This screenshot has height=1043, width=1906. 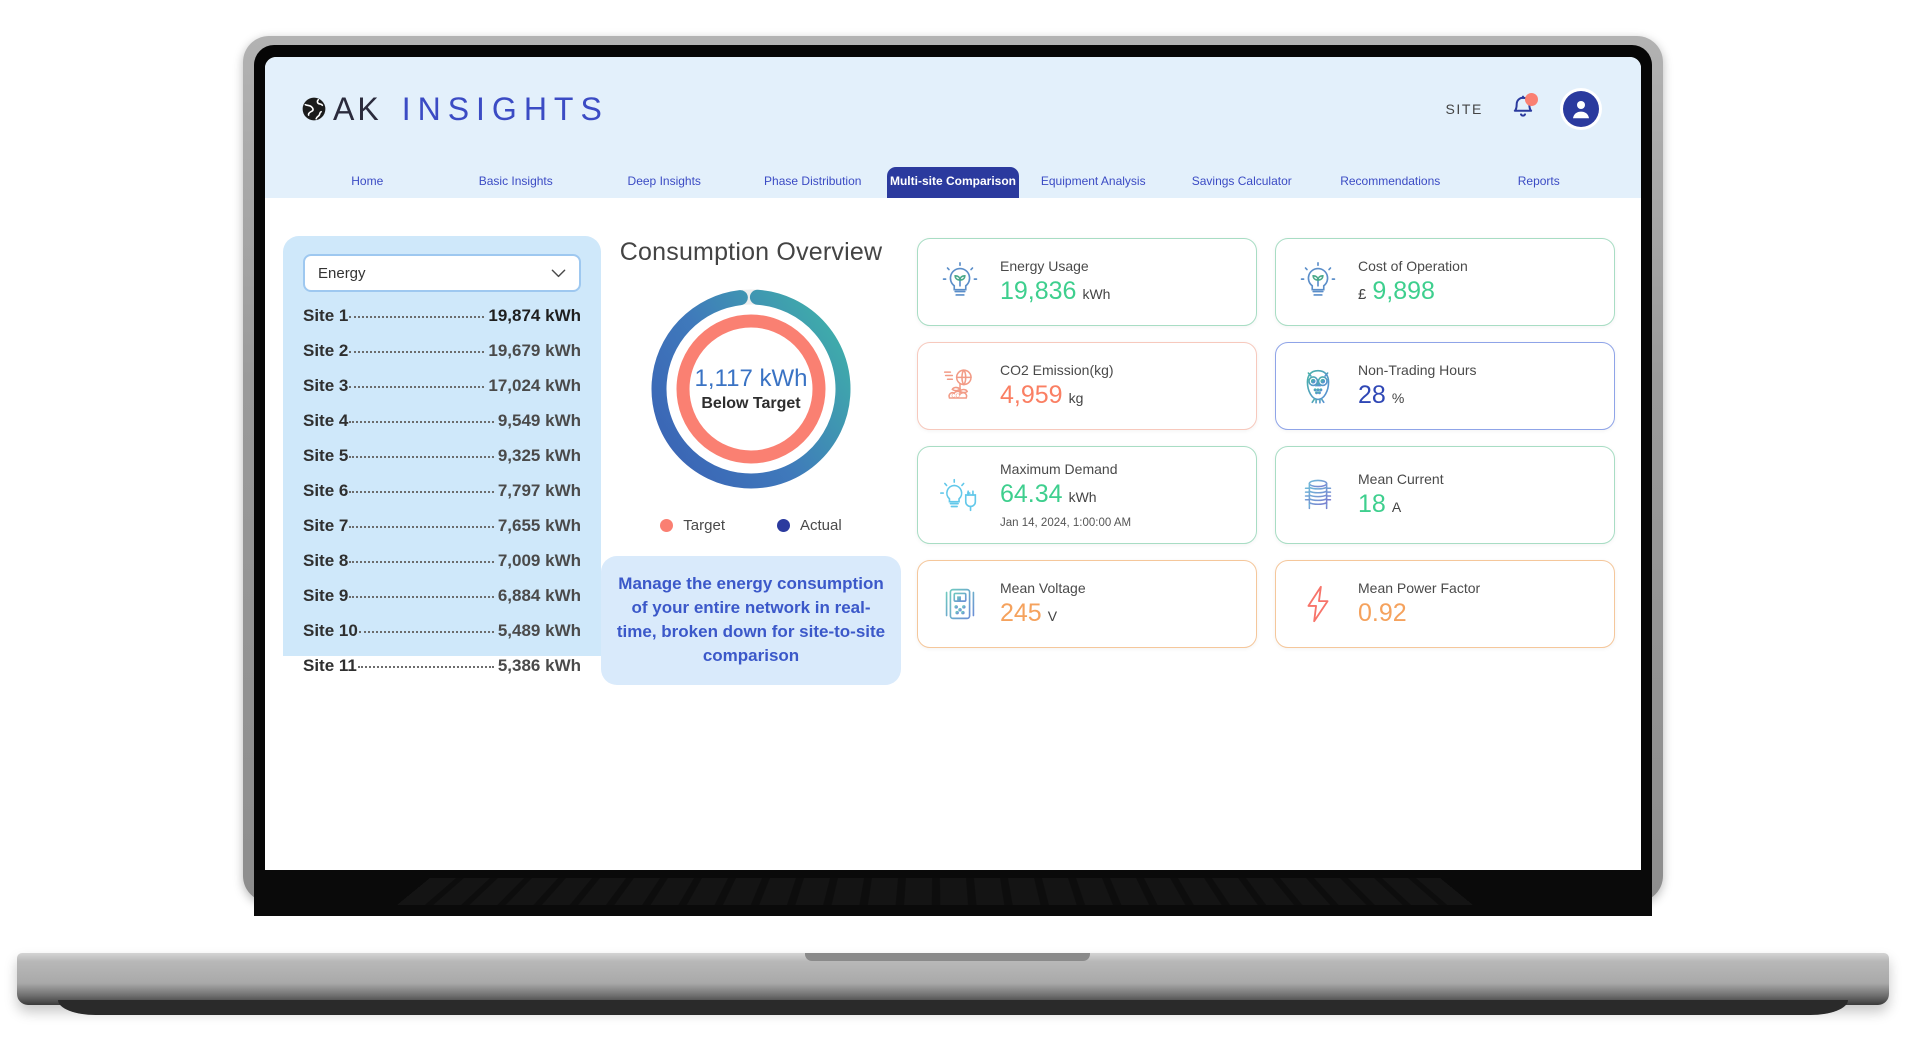 I want to click on multimeter-icon, so click(x=960, y=604).